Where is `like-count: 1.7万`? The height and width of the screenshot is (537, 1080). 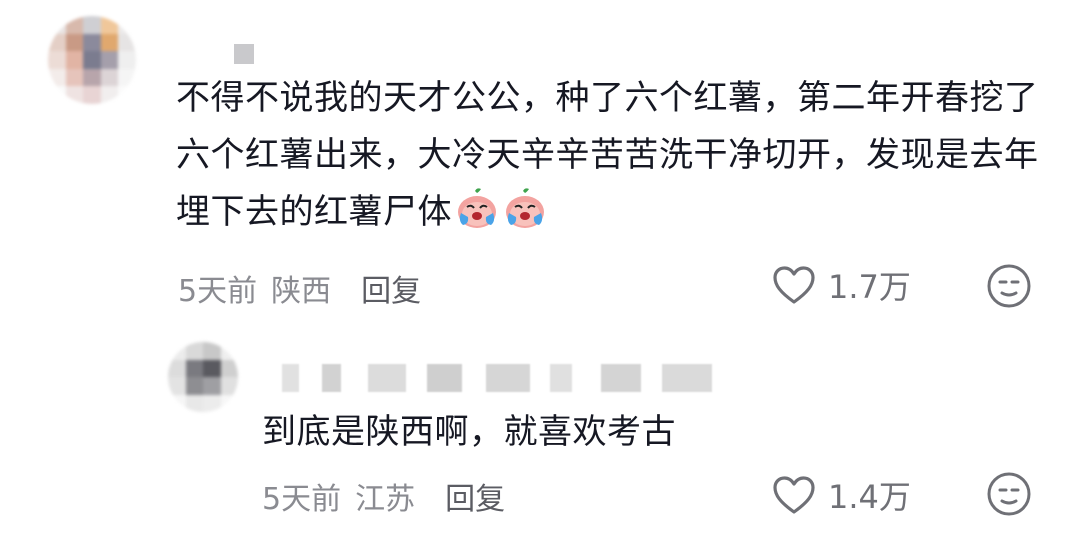
like-count: 1.7万 is located at coordinates (869, 287).